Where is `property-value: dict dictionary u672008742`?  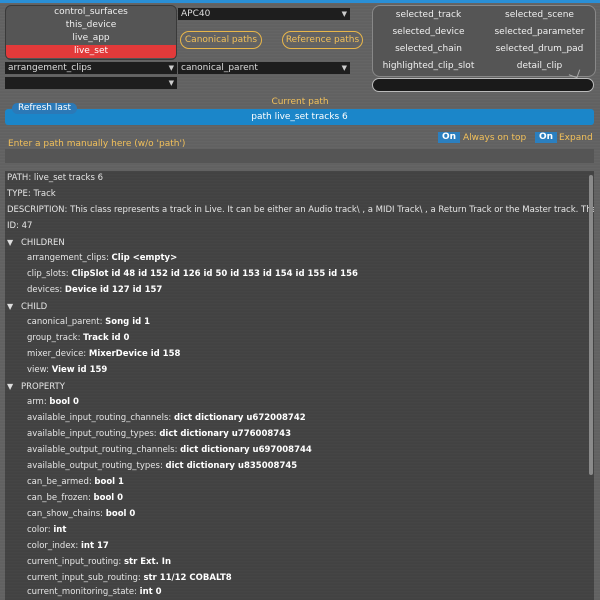
property-value: dict dictionary u672008742 is located at coordinates (239, 418).